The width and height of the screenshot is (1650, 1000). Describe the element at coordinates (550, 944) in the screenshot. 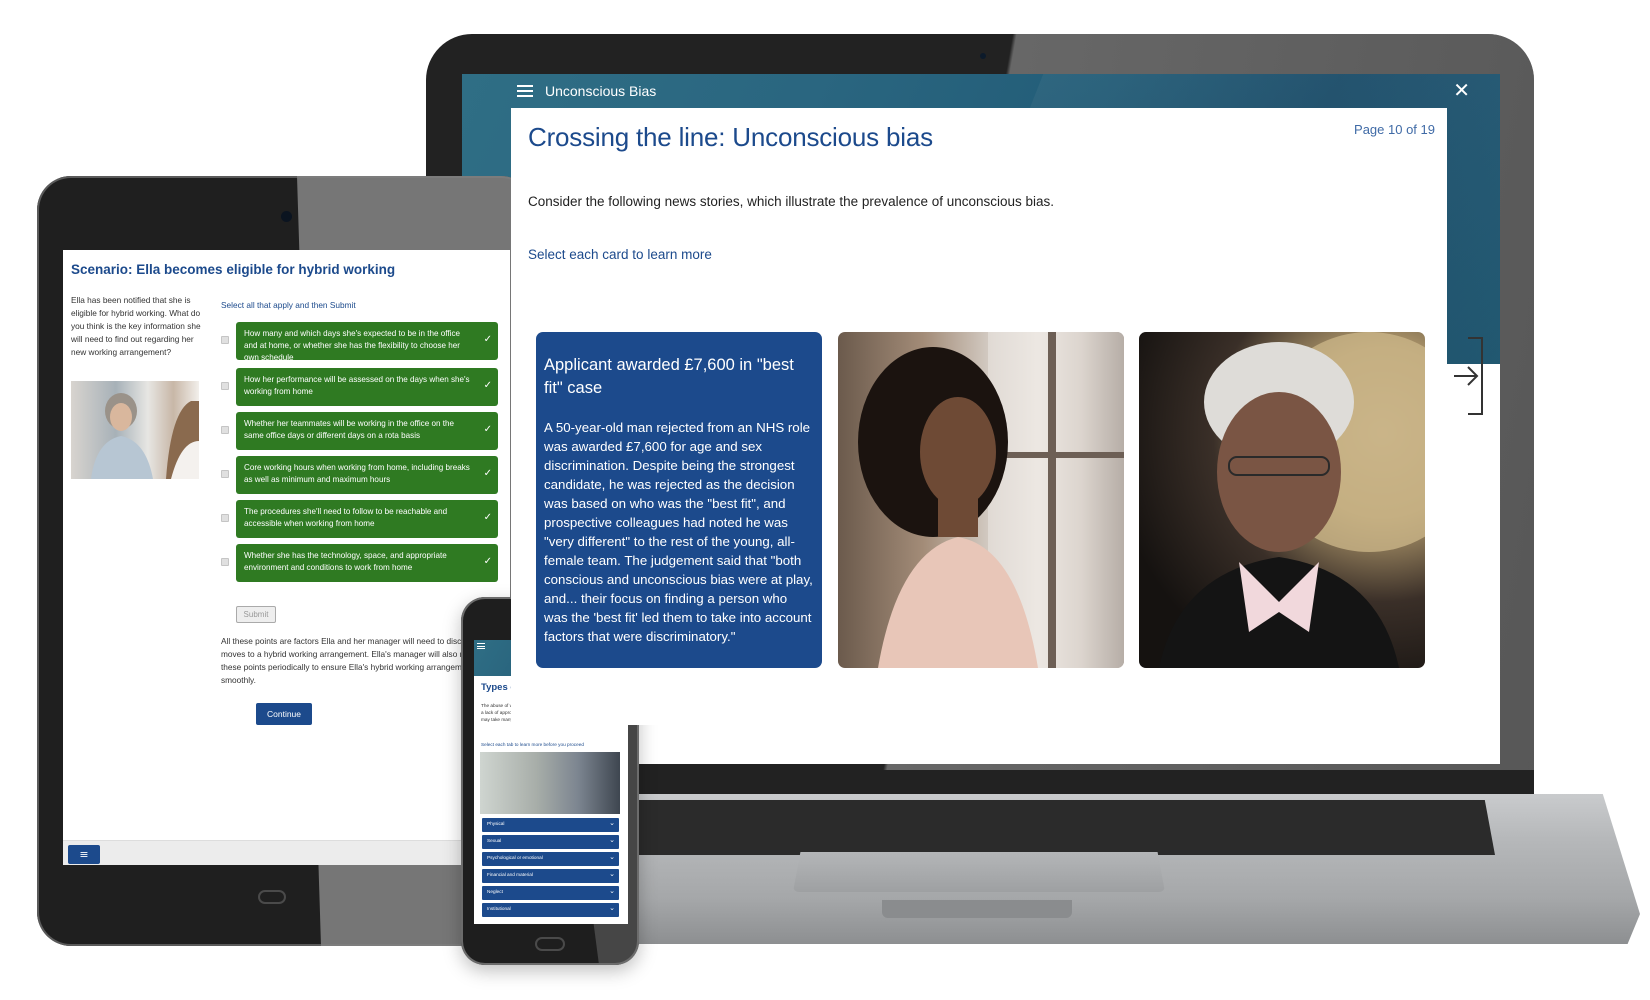

I see `phone-home-button` at that location.